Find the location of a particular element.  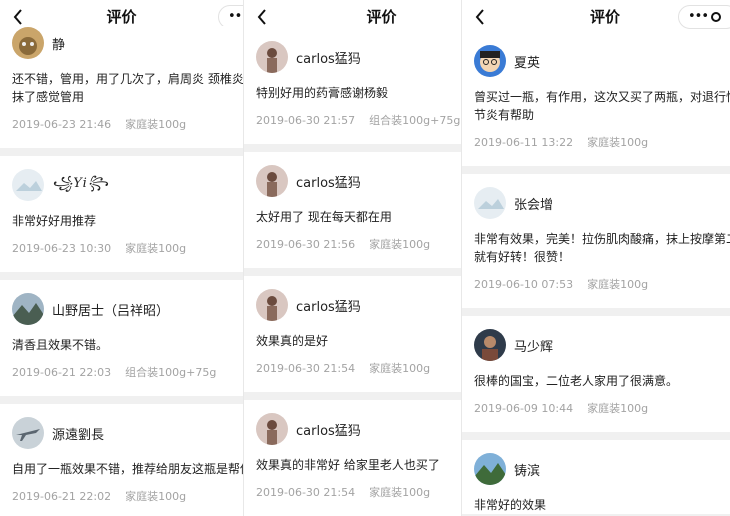

cat-icon is located at coordinates (28, 43).